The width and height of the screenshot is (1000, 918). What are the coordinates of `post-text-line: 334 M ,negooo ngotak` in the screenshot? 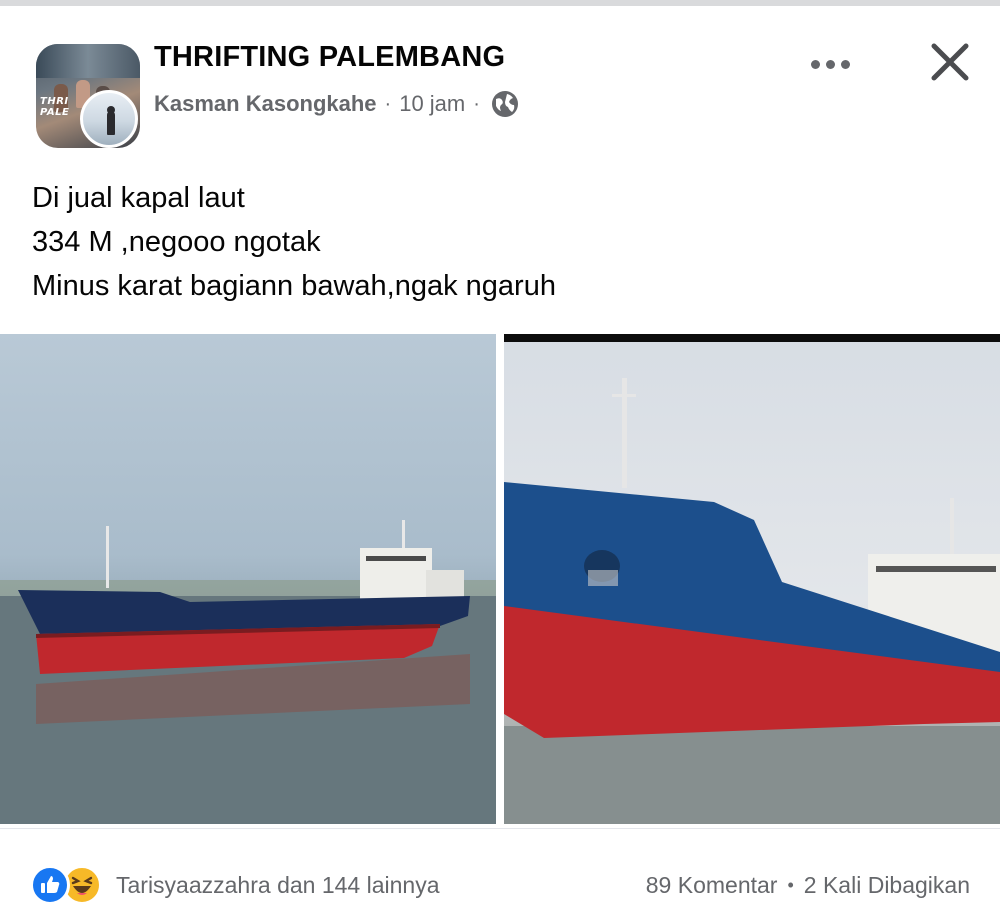 It's located at (176, 242).